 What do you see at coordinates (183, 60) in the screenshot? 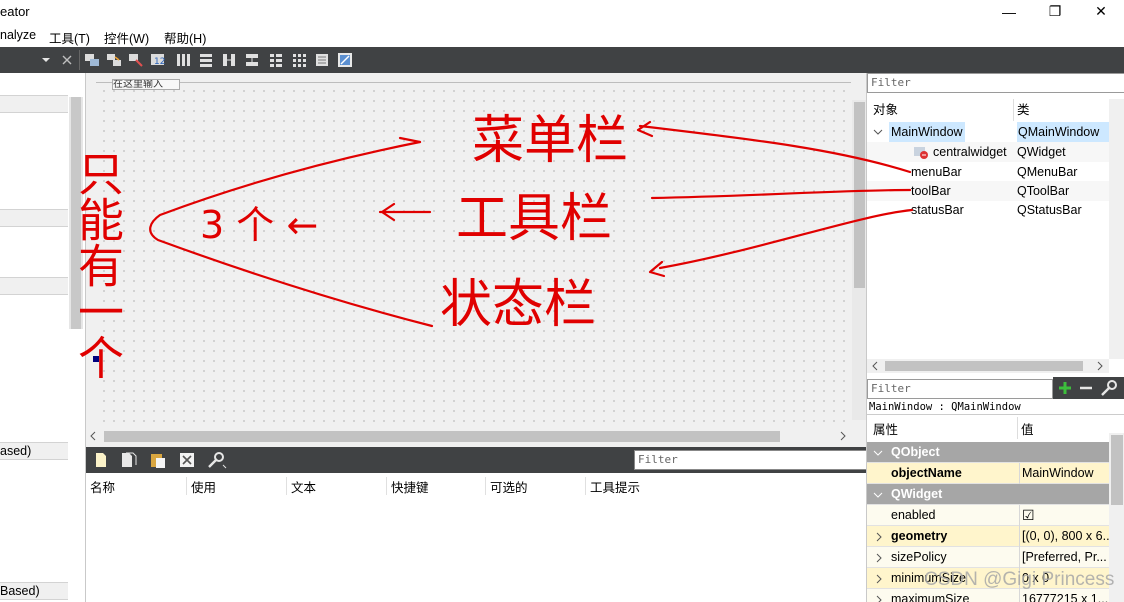
I see `layout-horizontal-icon` at bounding box center [183, 60].